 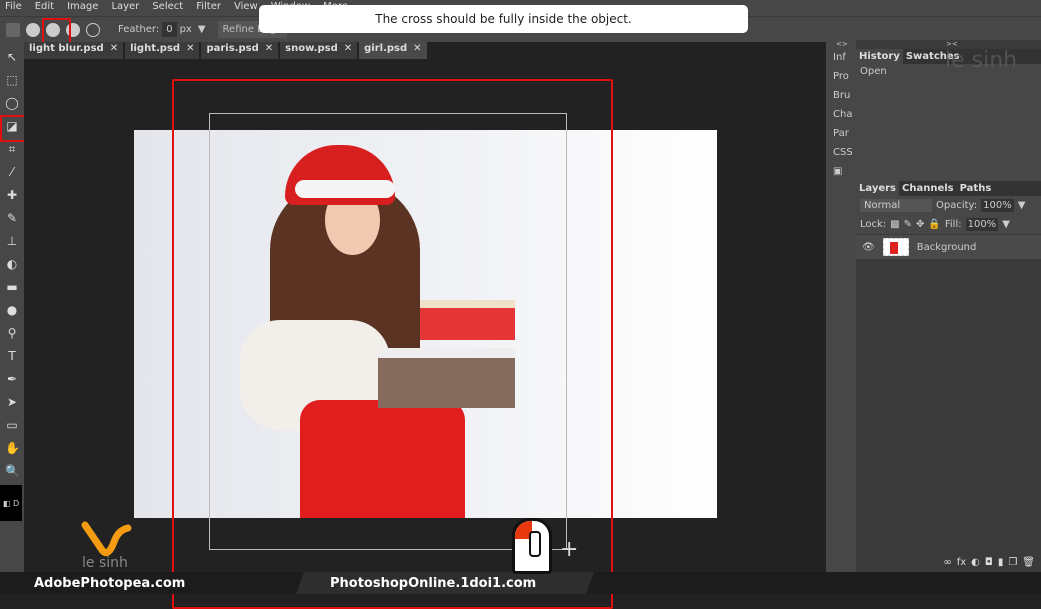 I want to click on strip-info: Inf, so click(x=841, y=57).